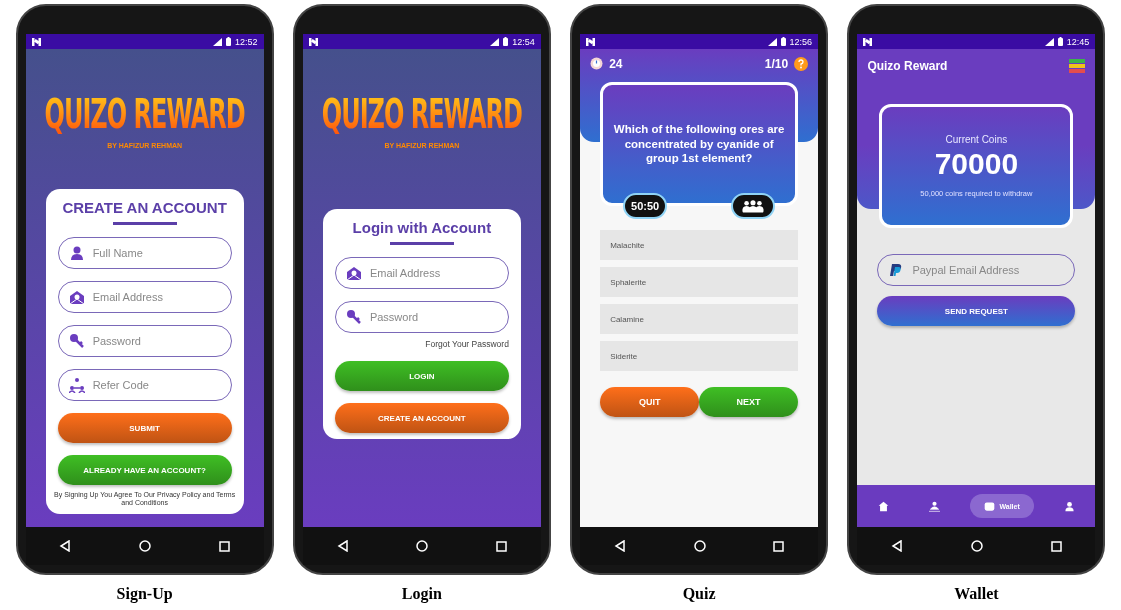 Image resolution: width=1121 pixels, height=610 pixels. I want to click on fifty-fifty-button: 50:50, so click(645, 206).